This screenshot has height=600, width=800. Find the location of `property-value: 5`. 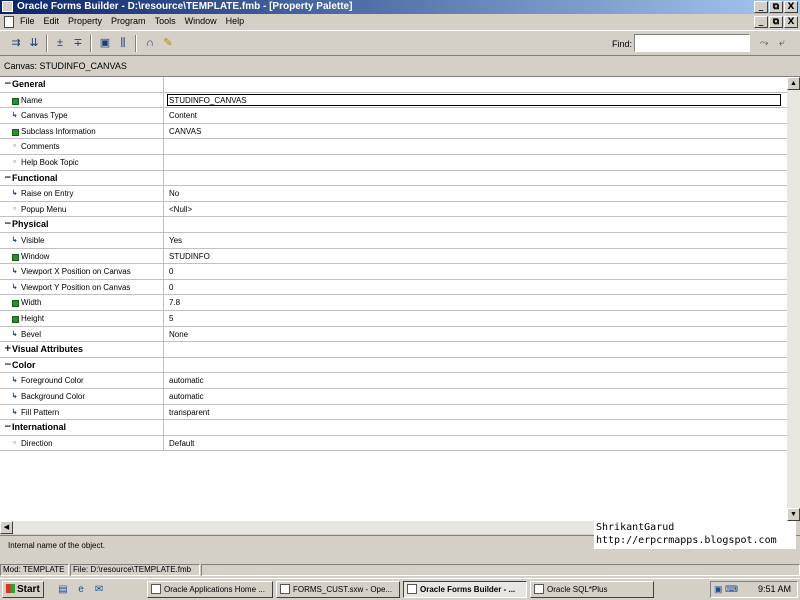

property-value: 5 is located at coordinates (171, 318).